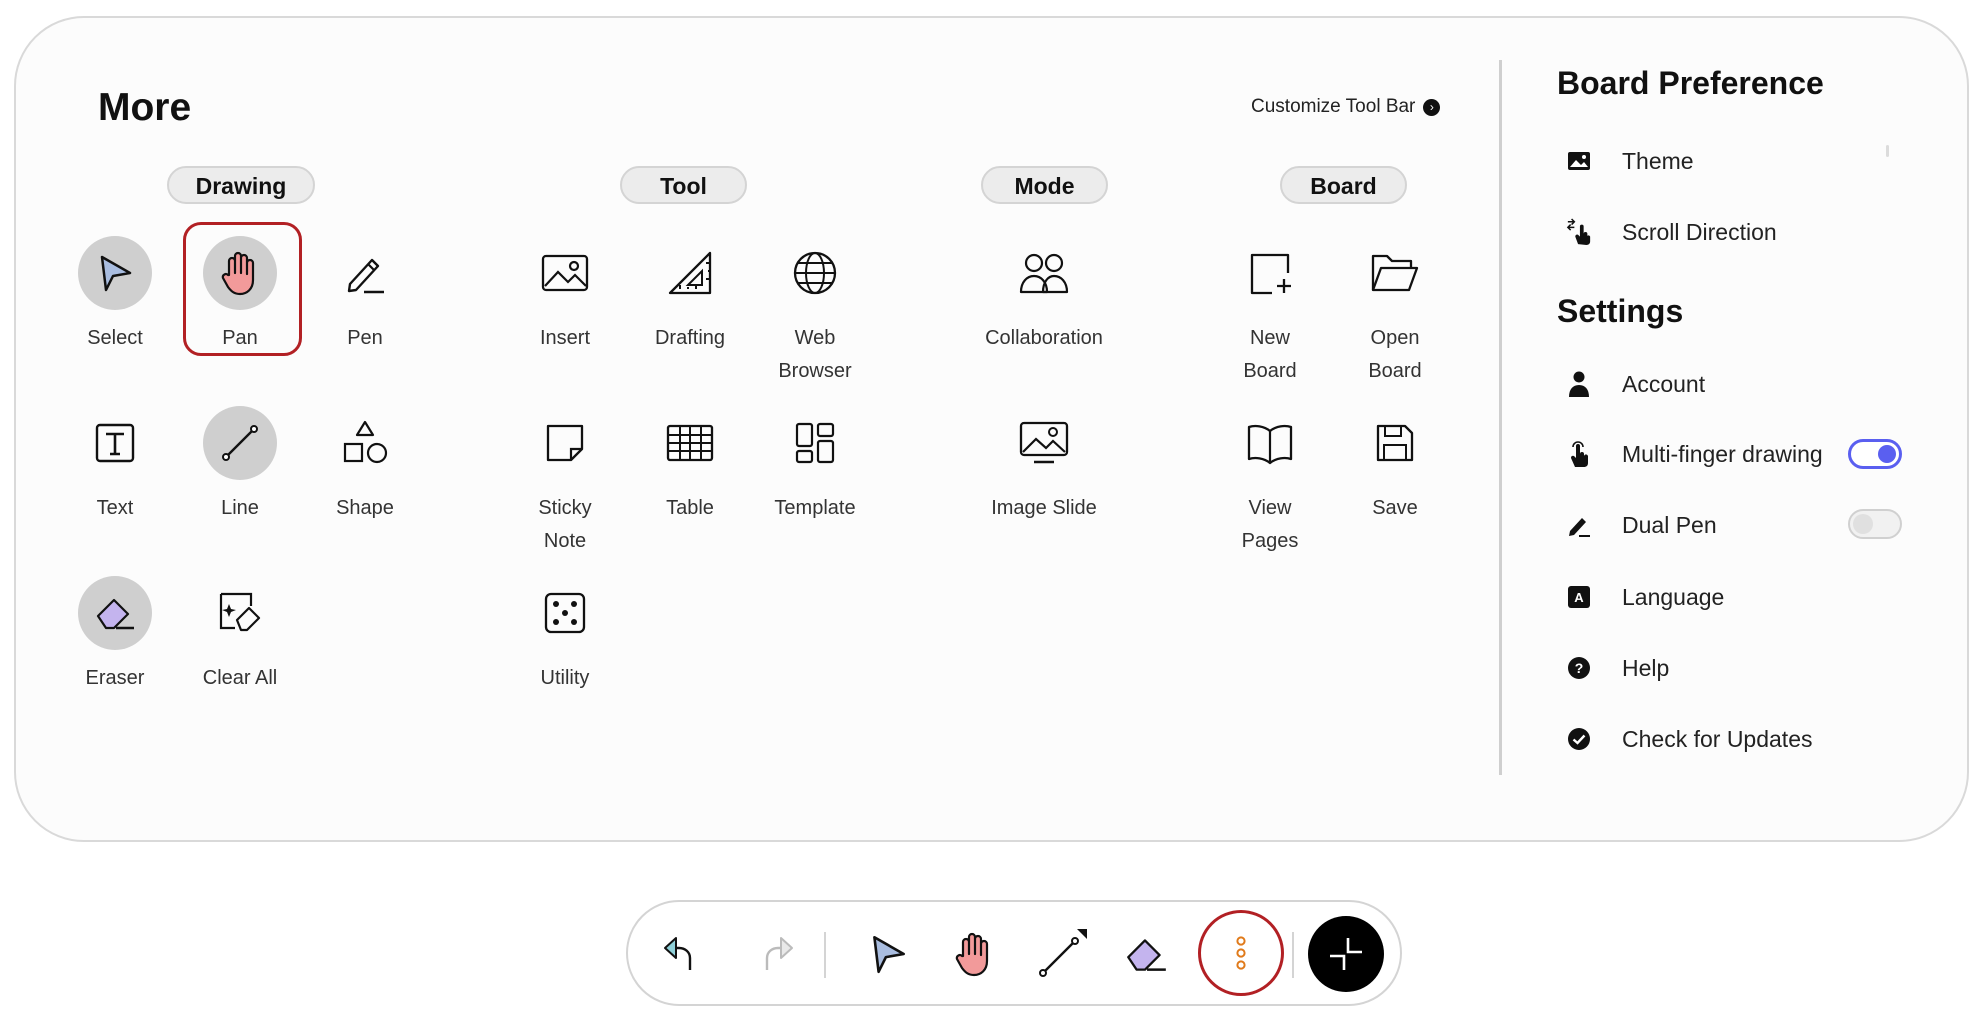 The width and height of the screenshot is (1986, 1023). What do you see at coordinates (365, 465) in the screenshot?
I see `tool-shape: Shape` at bounding box center [365, 465].